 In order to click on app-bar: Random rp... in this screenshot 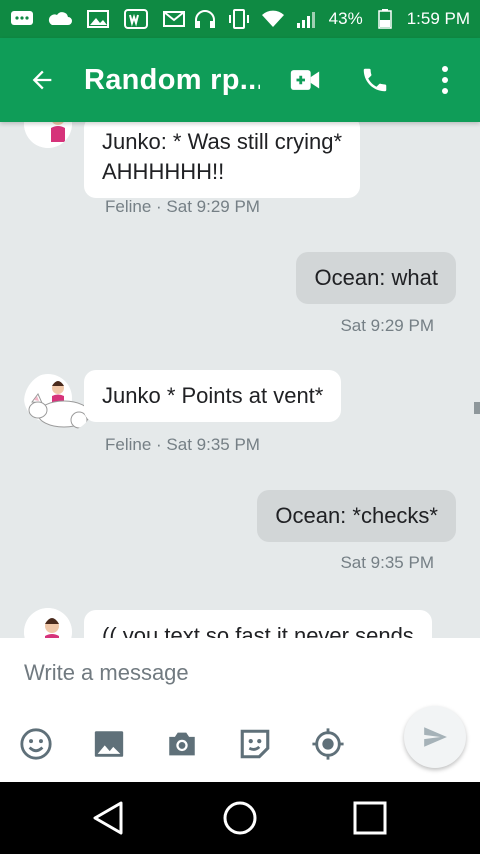, I will do `click(240, 80)`.